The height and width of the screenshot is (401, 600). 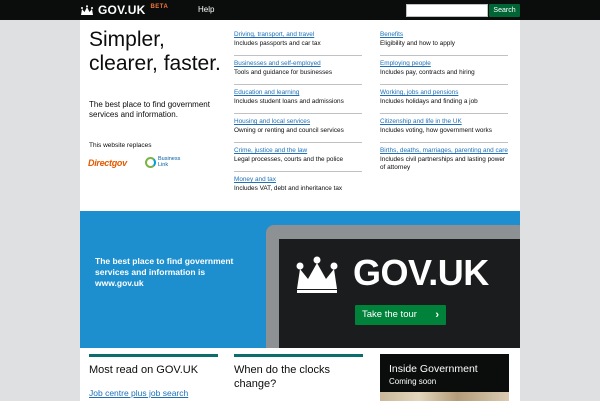 What do you see at coordinates (107, 163) in the screenshot?
I see `directgov-logo: Directgov` at bounding box center [107, 163].